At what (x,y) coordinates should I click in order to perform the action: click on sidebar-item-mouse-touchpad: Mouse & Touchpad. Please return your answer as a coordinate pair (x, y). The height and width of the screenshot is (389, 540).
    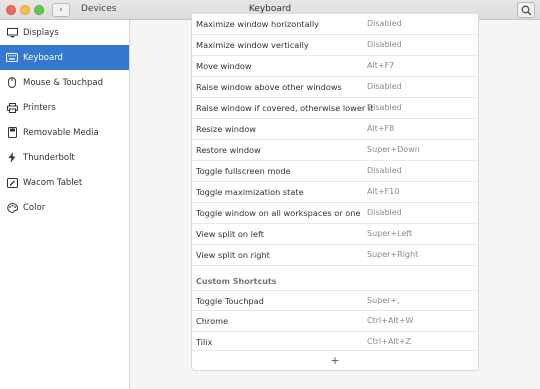
    Looking at the image, I should click on (64, 82).